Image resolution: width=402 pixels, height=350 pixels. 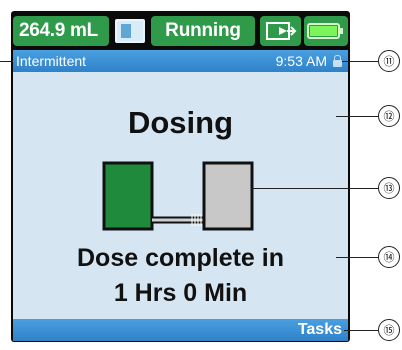 What do you see at coordinates (180, 258) in the screenshot?
I see `dose-message-line1: Dose complete in` at bounding box center [180, 258].